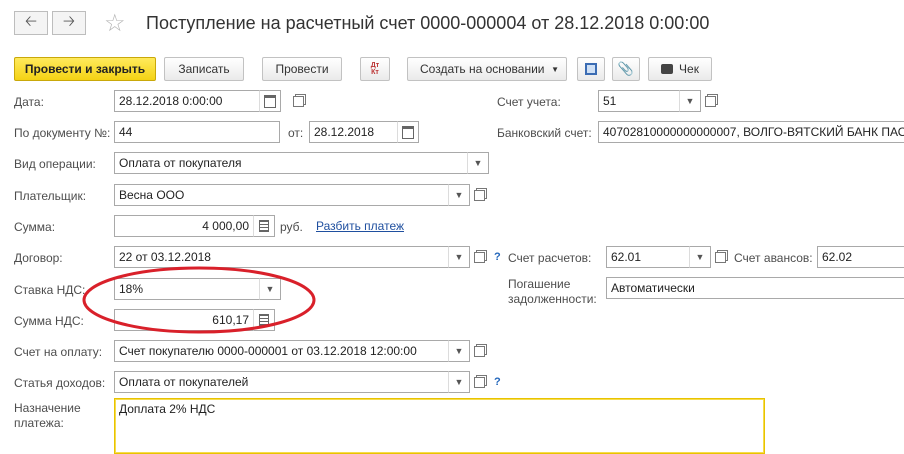  What do you see at coordinates (264, 226) in the screenshot?
I see `calculator-icon` at bounding box center [264, 226].